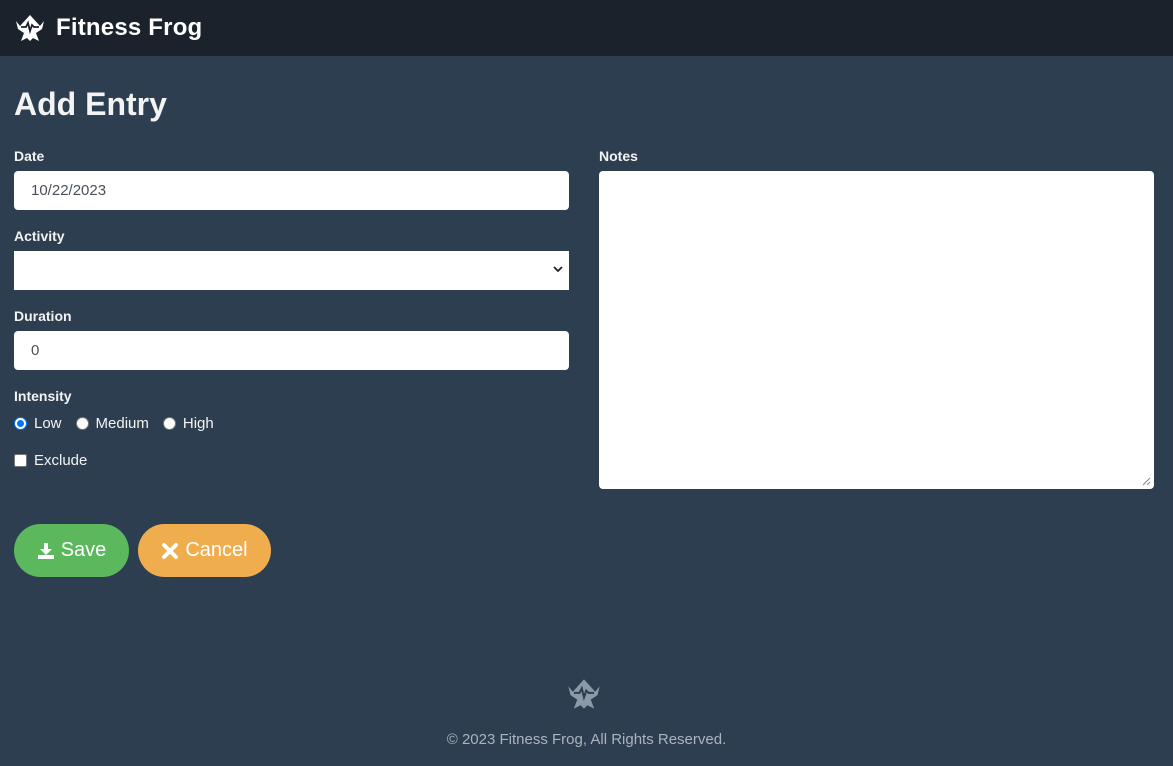 The width and height of the screenshot is (1173, 766). Describe the element at coordinates (586, 28) in the screenshot. I see `navbar: Fitness Frog` at that location.